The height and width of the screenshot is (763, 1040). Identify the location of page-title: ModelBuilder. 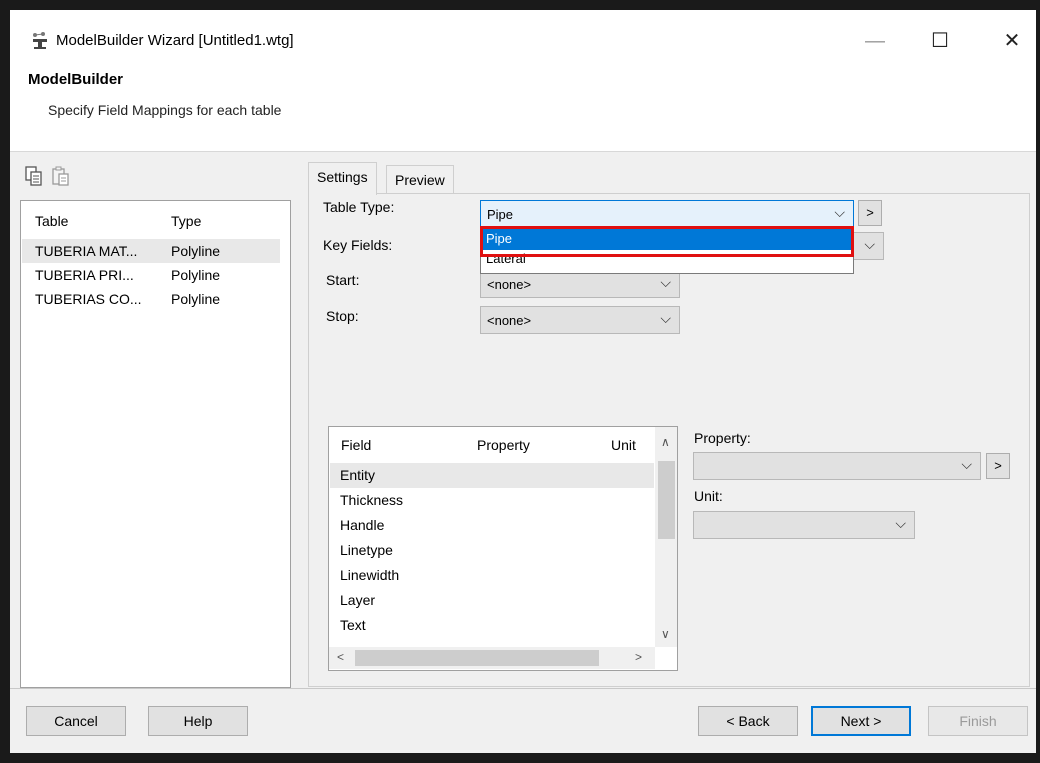
(76, 79).